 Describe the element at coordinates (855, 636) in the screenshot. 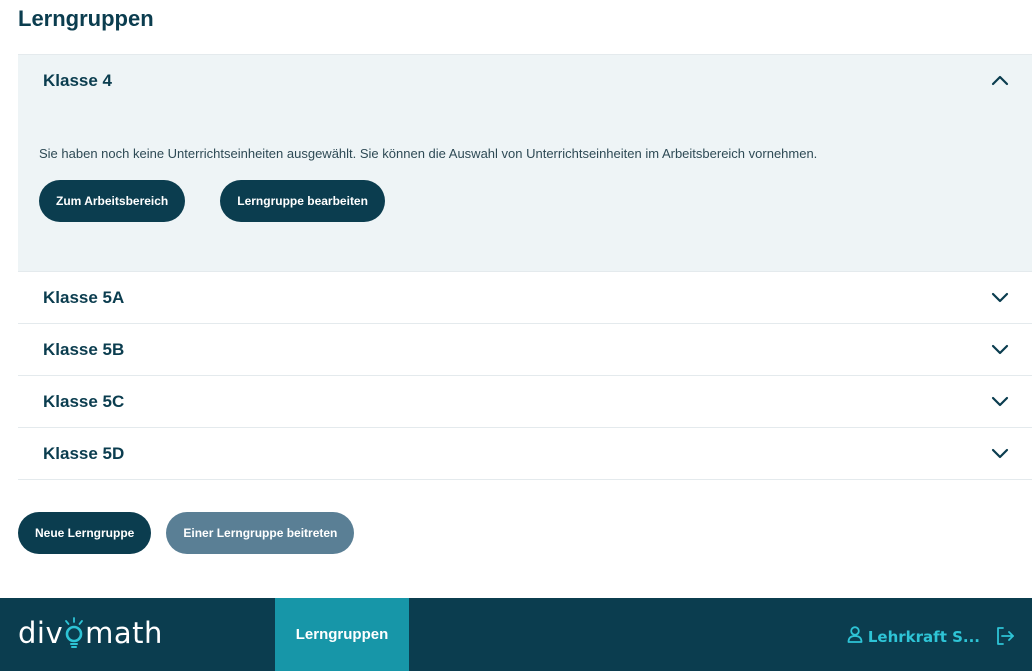

I see `user-icon` at that location.